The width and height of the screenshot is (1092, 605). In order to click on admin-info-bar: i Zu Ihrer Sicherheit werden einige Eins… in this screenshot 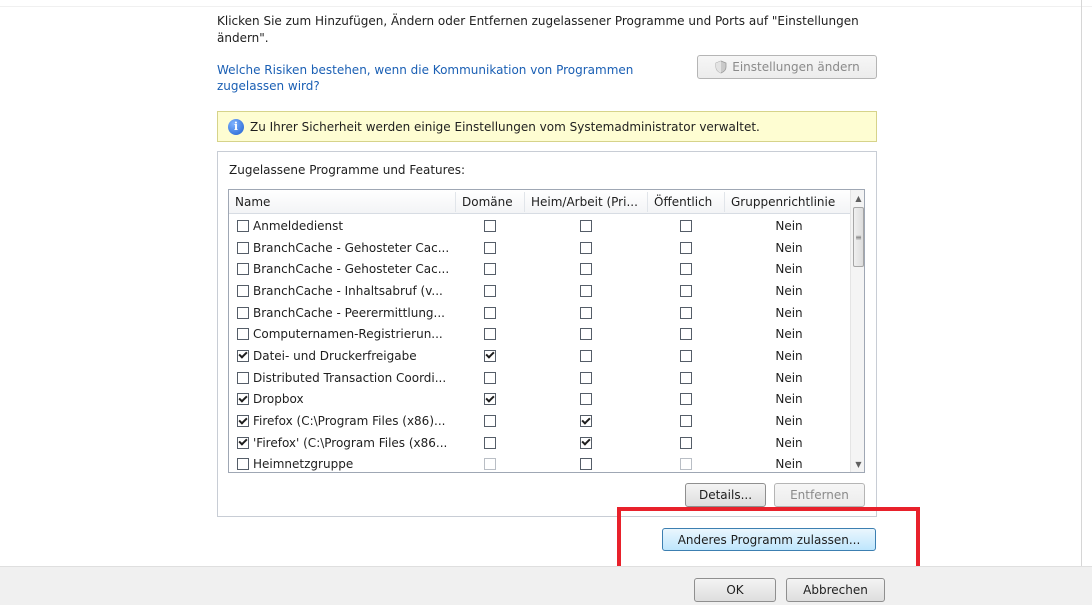, I will do `click(547, 126)`.